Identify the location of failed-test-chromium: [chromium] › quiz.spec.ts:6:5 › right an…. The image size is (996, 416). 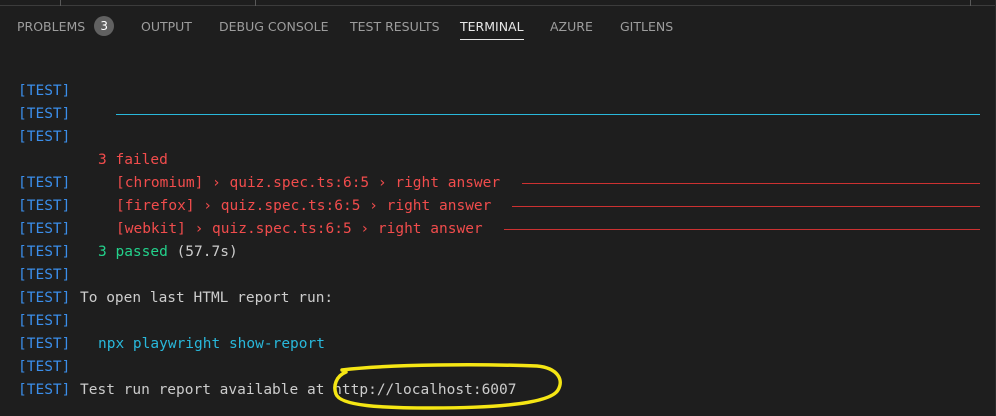
(308, 183).